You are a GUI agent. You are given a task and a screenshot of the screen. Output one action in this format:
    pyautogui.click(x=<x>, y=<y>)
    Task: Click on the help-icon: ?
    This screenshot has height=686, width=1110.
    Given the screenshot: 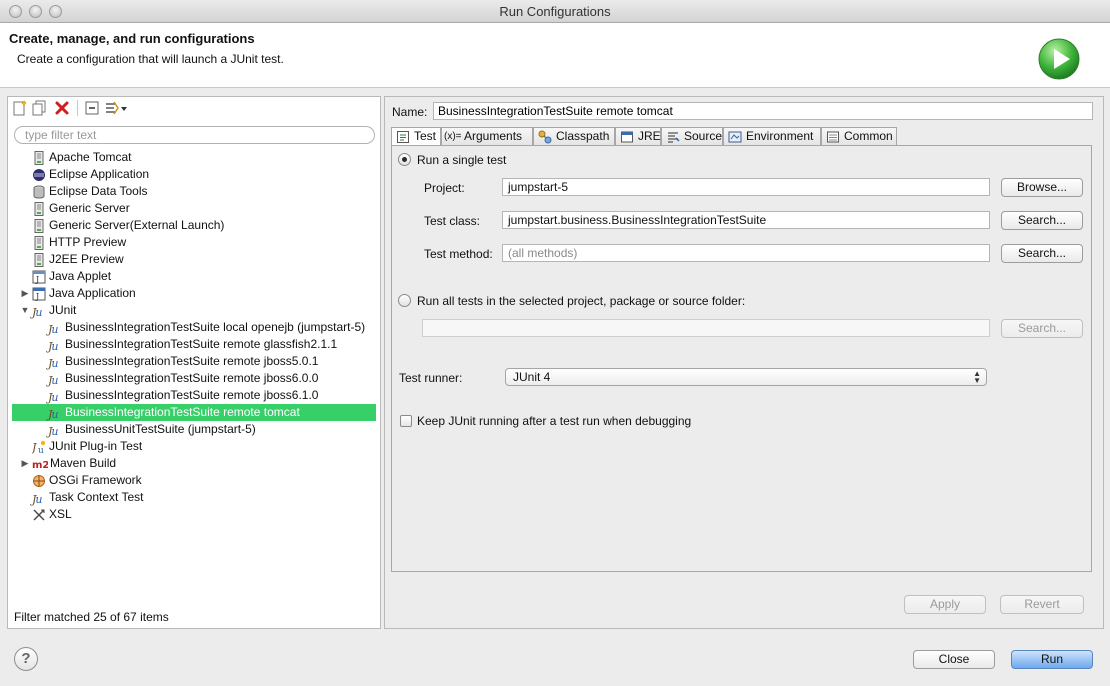 What is the action you would take?
    pyautogui.click(x=26, y=659)
    